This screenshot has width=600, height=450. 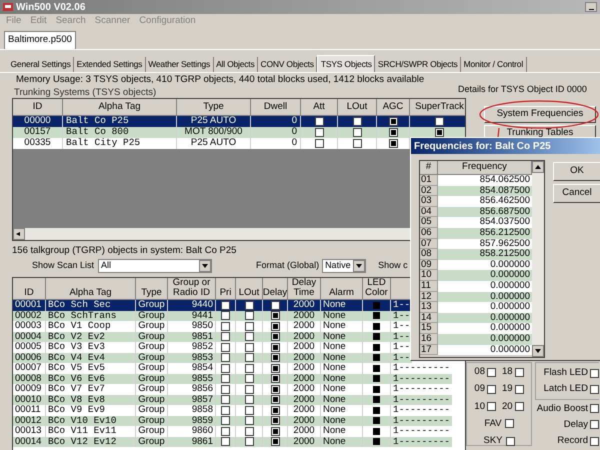 What do you see at coordinates (192, 305) in the screenshot?
I see `table-cell: 9440` at bounding box center [192, 305].